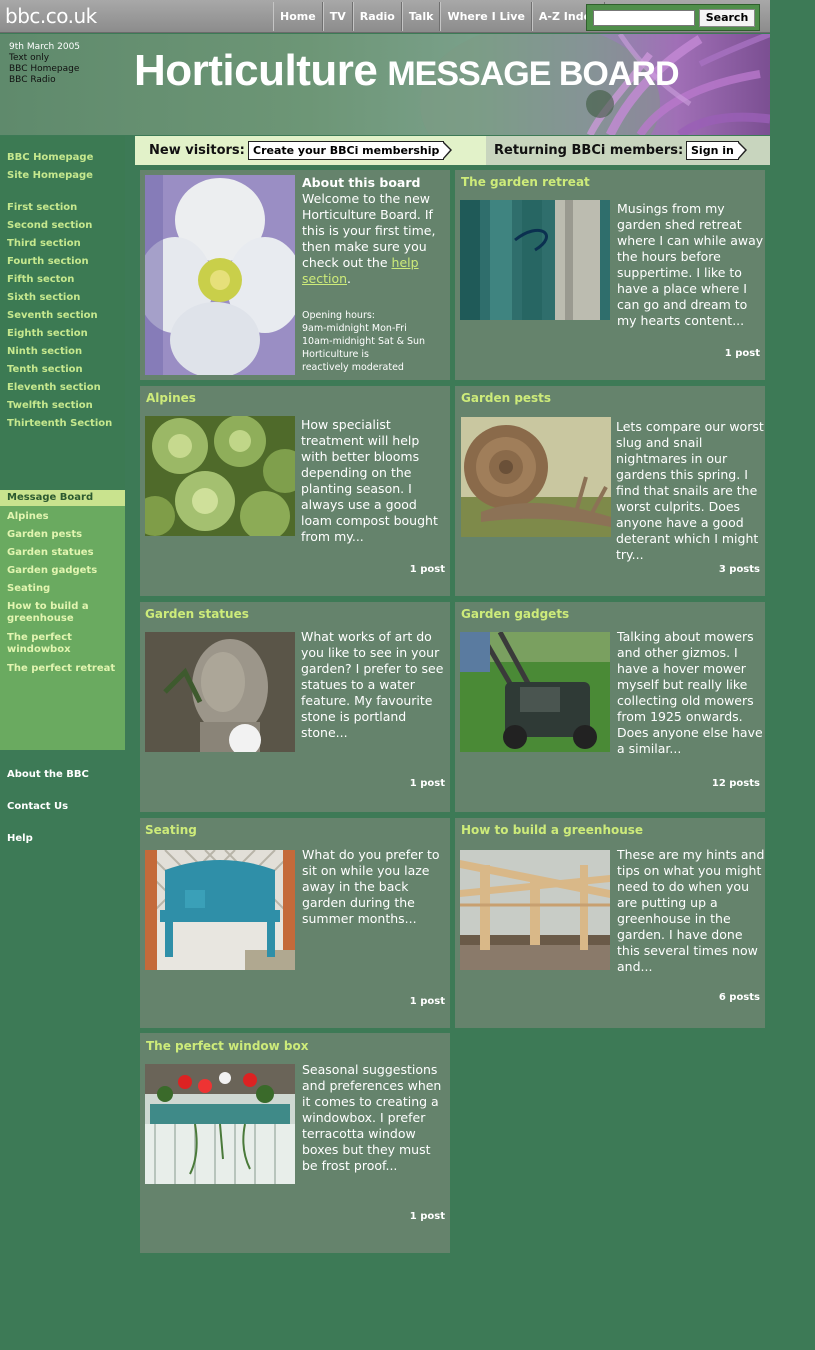 This screenshot has height=1350, width=815. I want to click on snail-picture, so click(536, 477).